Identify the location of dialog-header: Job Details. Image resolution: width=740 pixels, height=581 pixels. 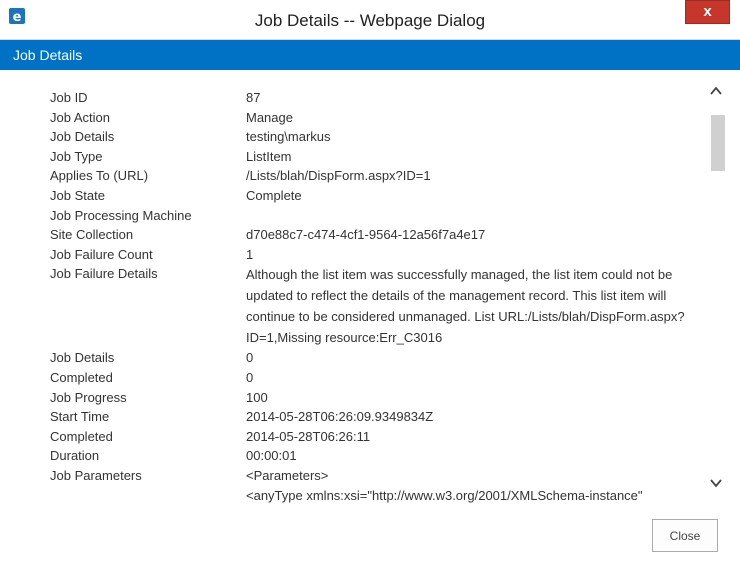
(370, 55).